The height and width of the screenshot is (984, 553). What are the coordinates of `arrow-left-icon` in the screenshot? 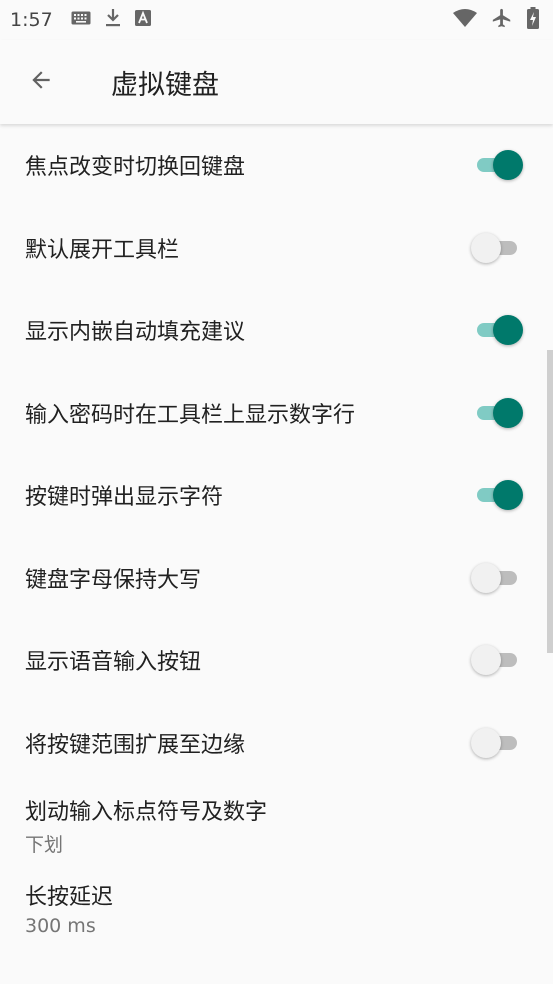 It's located at (41, 82).